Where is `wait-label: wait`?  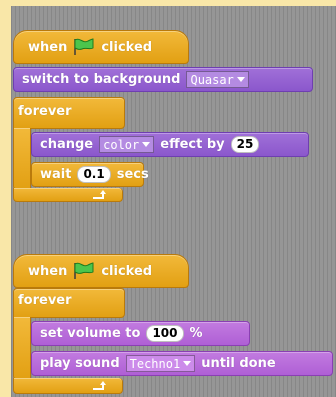
wait-label: wait is located at coordinates (56, 174).